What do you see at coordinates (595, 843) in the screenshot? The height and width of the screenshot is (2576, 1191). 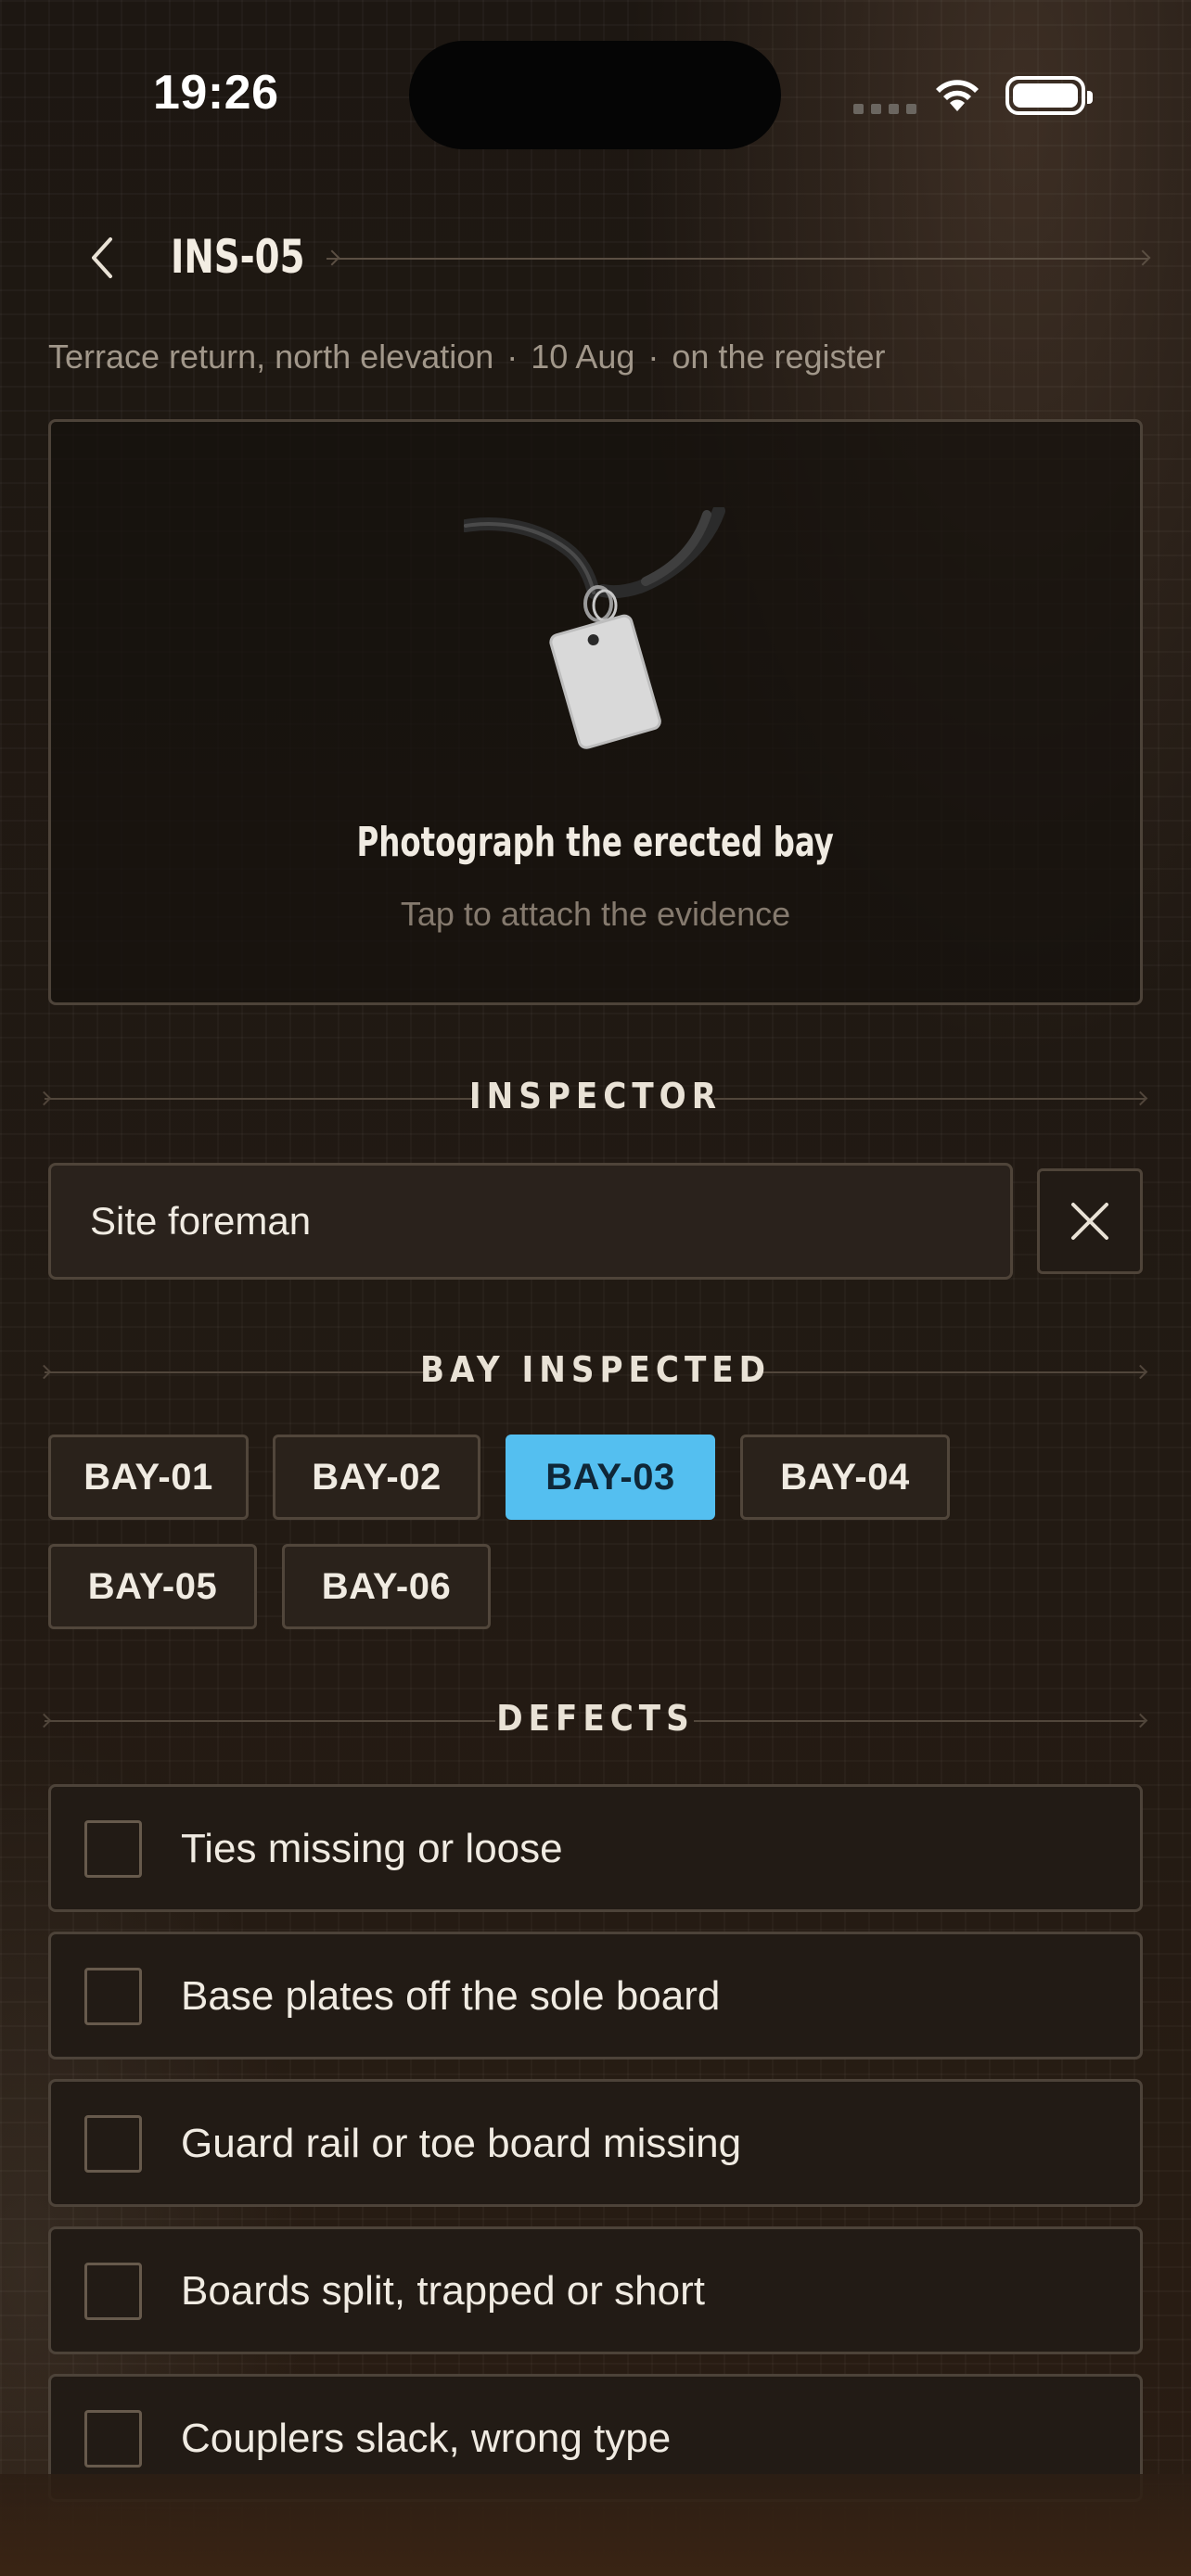 I see `photo-card-title: Photograph the erected bay` at bounding box center [595, 843].